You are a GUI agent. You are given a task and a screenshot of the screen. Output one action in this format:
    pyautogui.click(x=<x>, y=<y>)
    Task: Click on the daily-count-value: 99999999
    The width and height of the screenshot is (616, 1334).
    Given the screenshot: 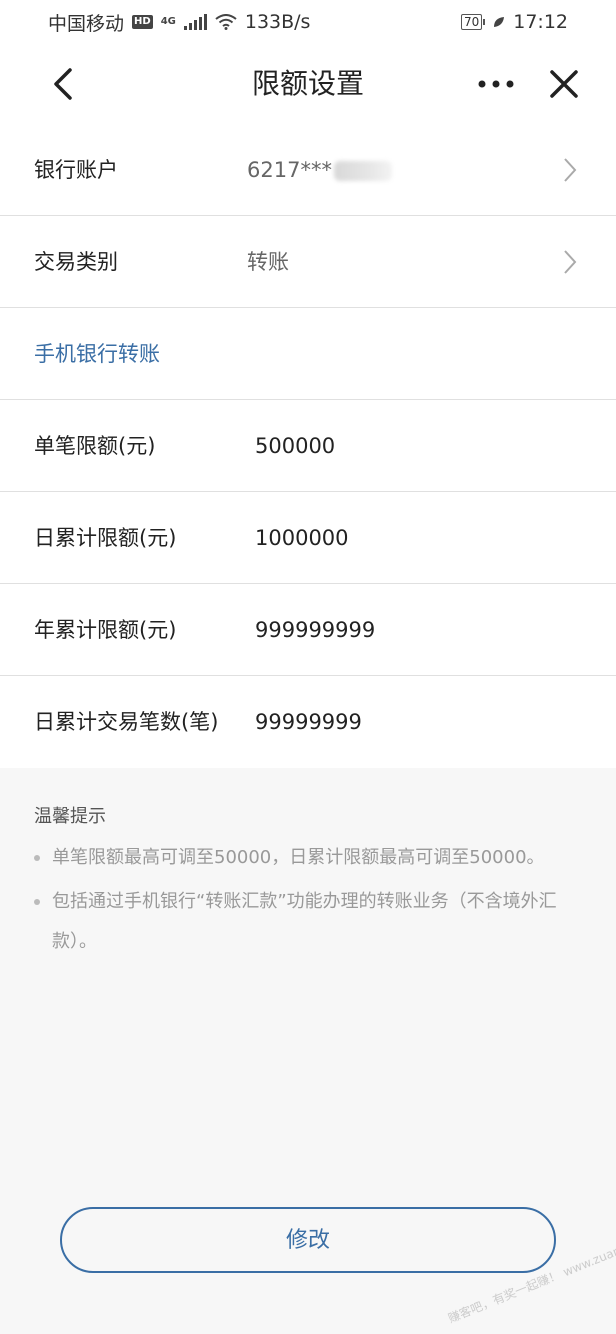 What is the action you would take?
    pyautogui.click(x=308, y=722)
    